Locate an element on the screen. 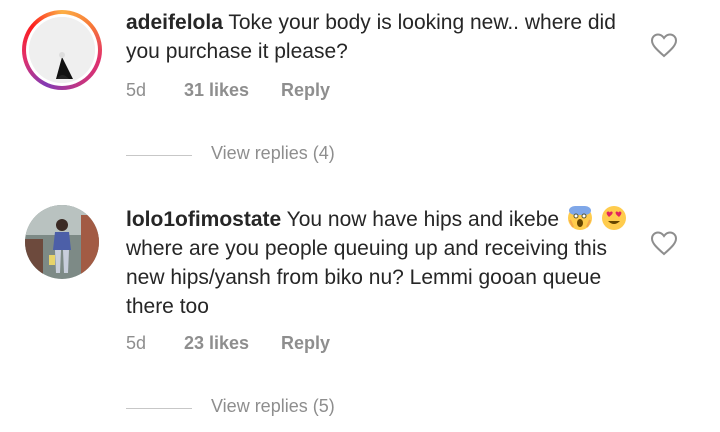 The height and width of the screenshot is (432, 720). avatar-lolo1ofimostate is located at coordinates (62, 242).